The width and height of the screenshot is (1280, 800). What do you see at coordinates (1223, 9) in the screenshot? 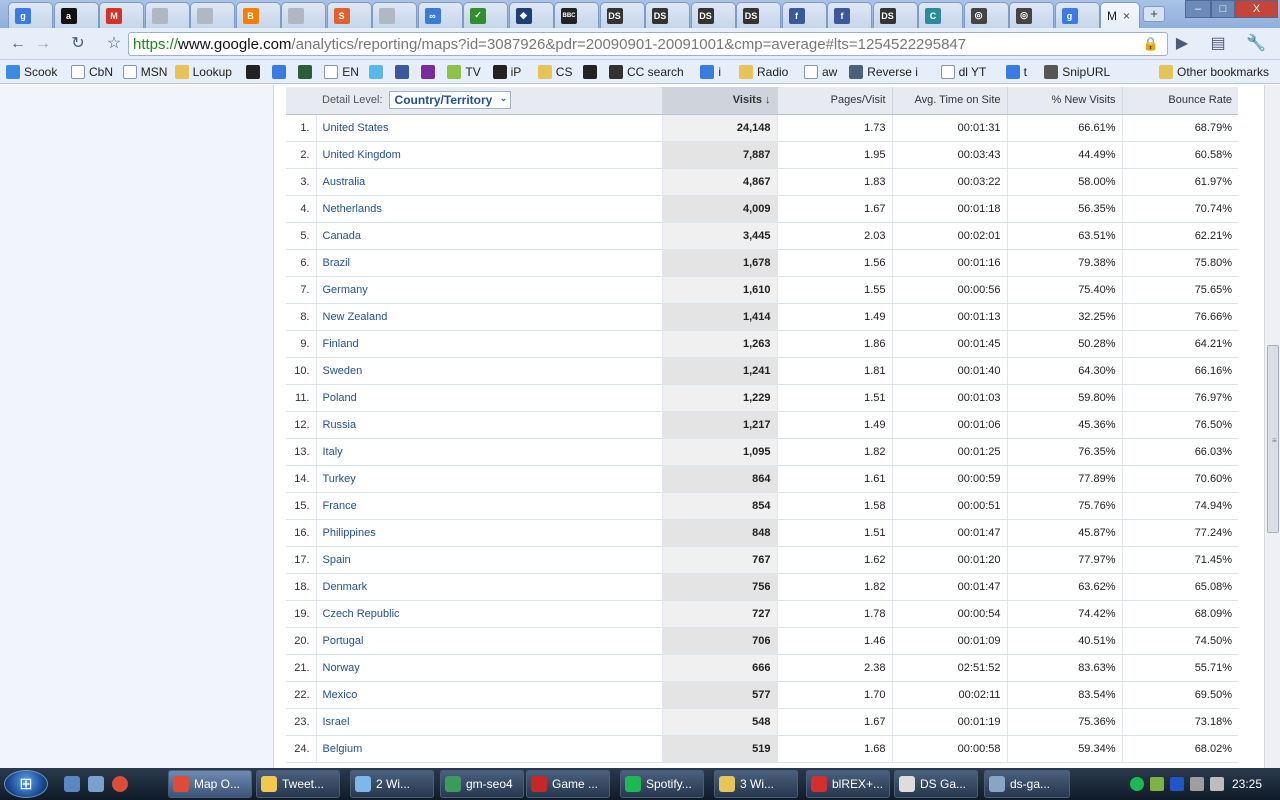
I see `maximize-button: □` at bounding box center [1223, 9].